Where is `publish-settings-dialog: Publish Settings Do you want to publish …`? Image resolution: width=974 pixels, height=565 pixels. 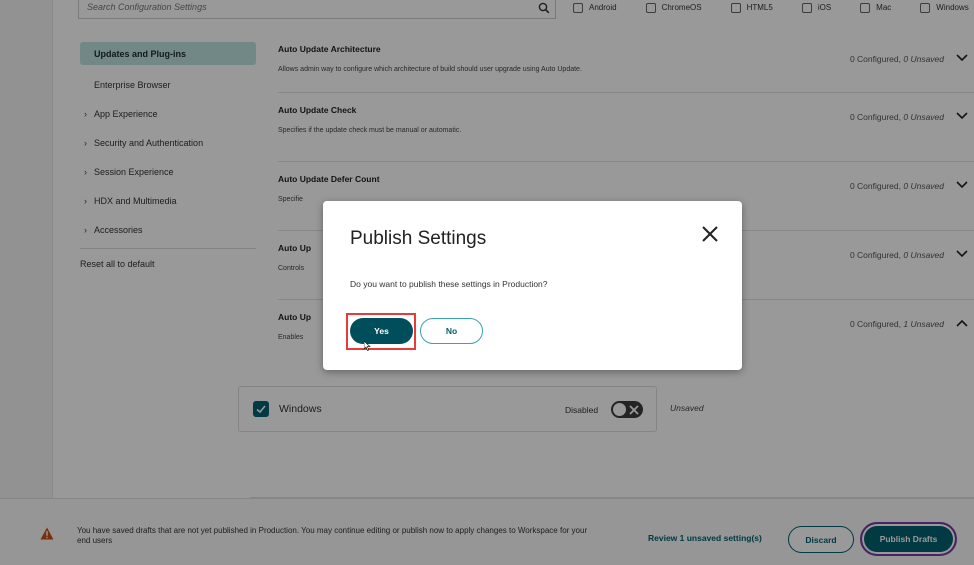
publish-settings-dialog: Publish Settings Do you want to publish … is located at coordinates (532, 285).